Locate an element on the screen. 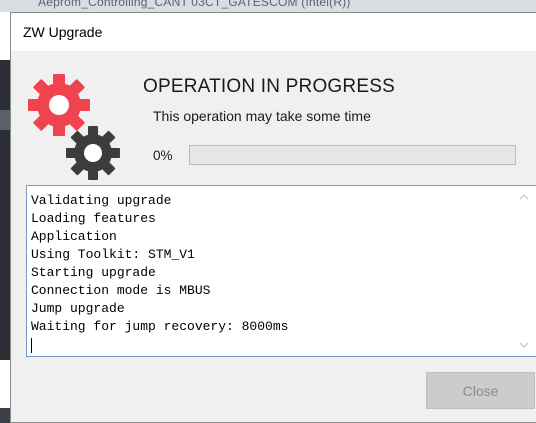 Image resolution: width=536 pixels, height=423 pixels. log-line: Waiting for jump recovery: 8000ms is located at coordinates (160, 326).